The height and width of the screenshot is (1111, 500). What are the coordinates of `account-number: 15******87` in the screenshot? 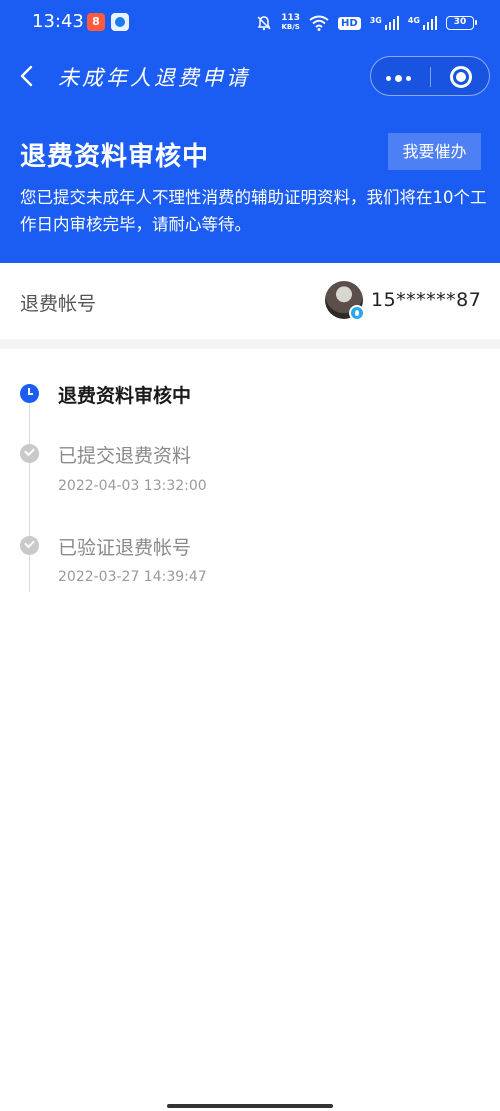 It's located at (426, 300).